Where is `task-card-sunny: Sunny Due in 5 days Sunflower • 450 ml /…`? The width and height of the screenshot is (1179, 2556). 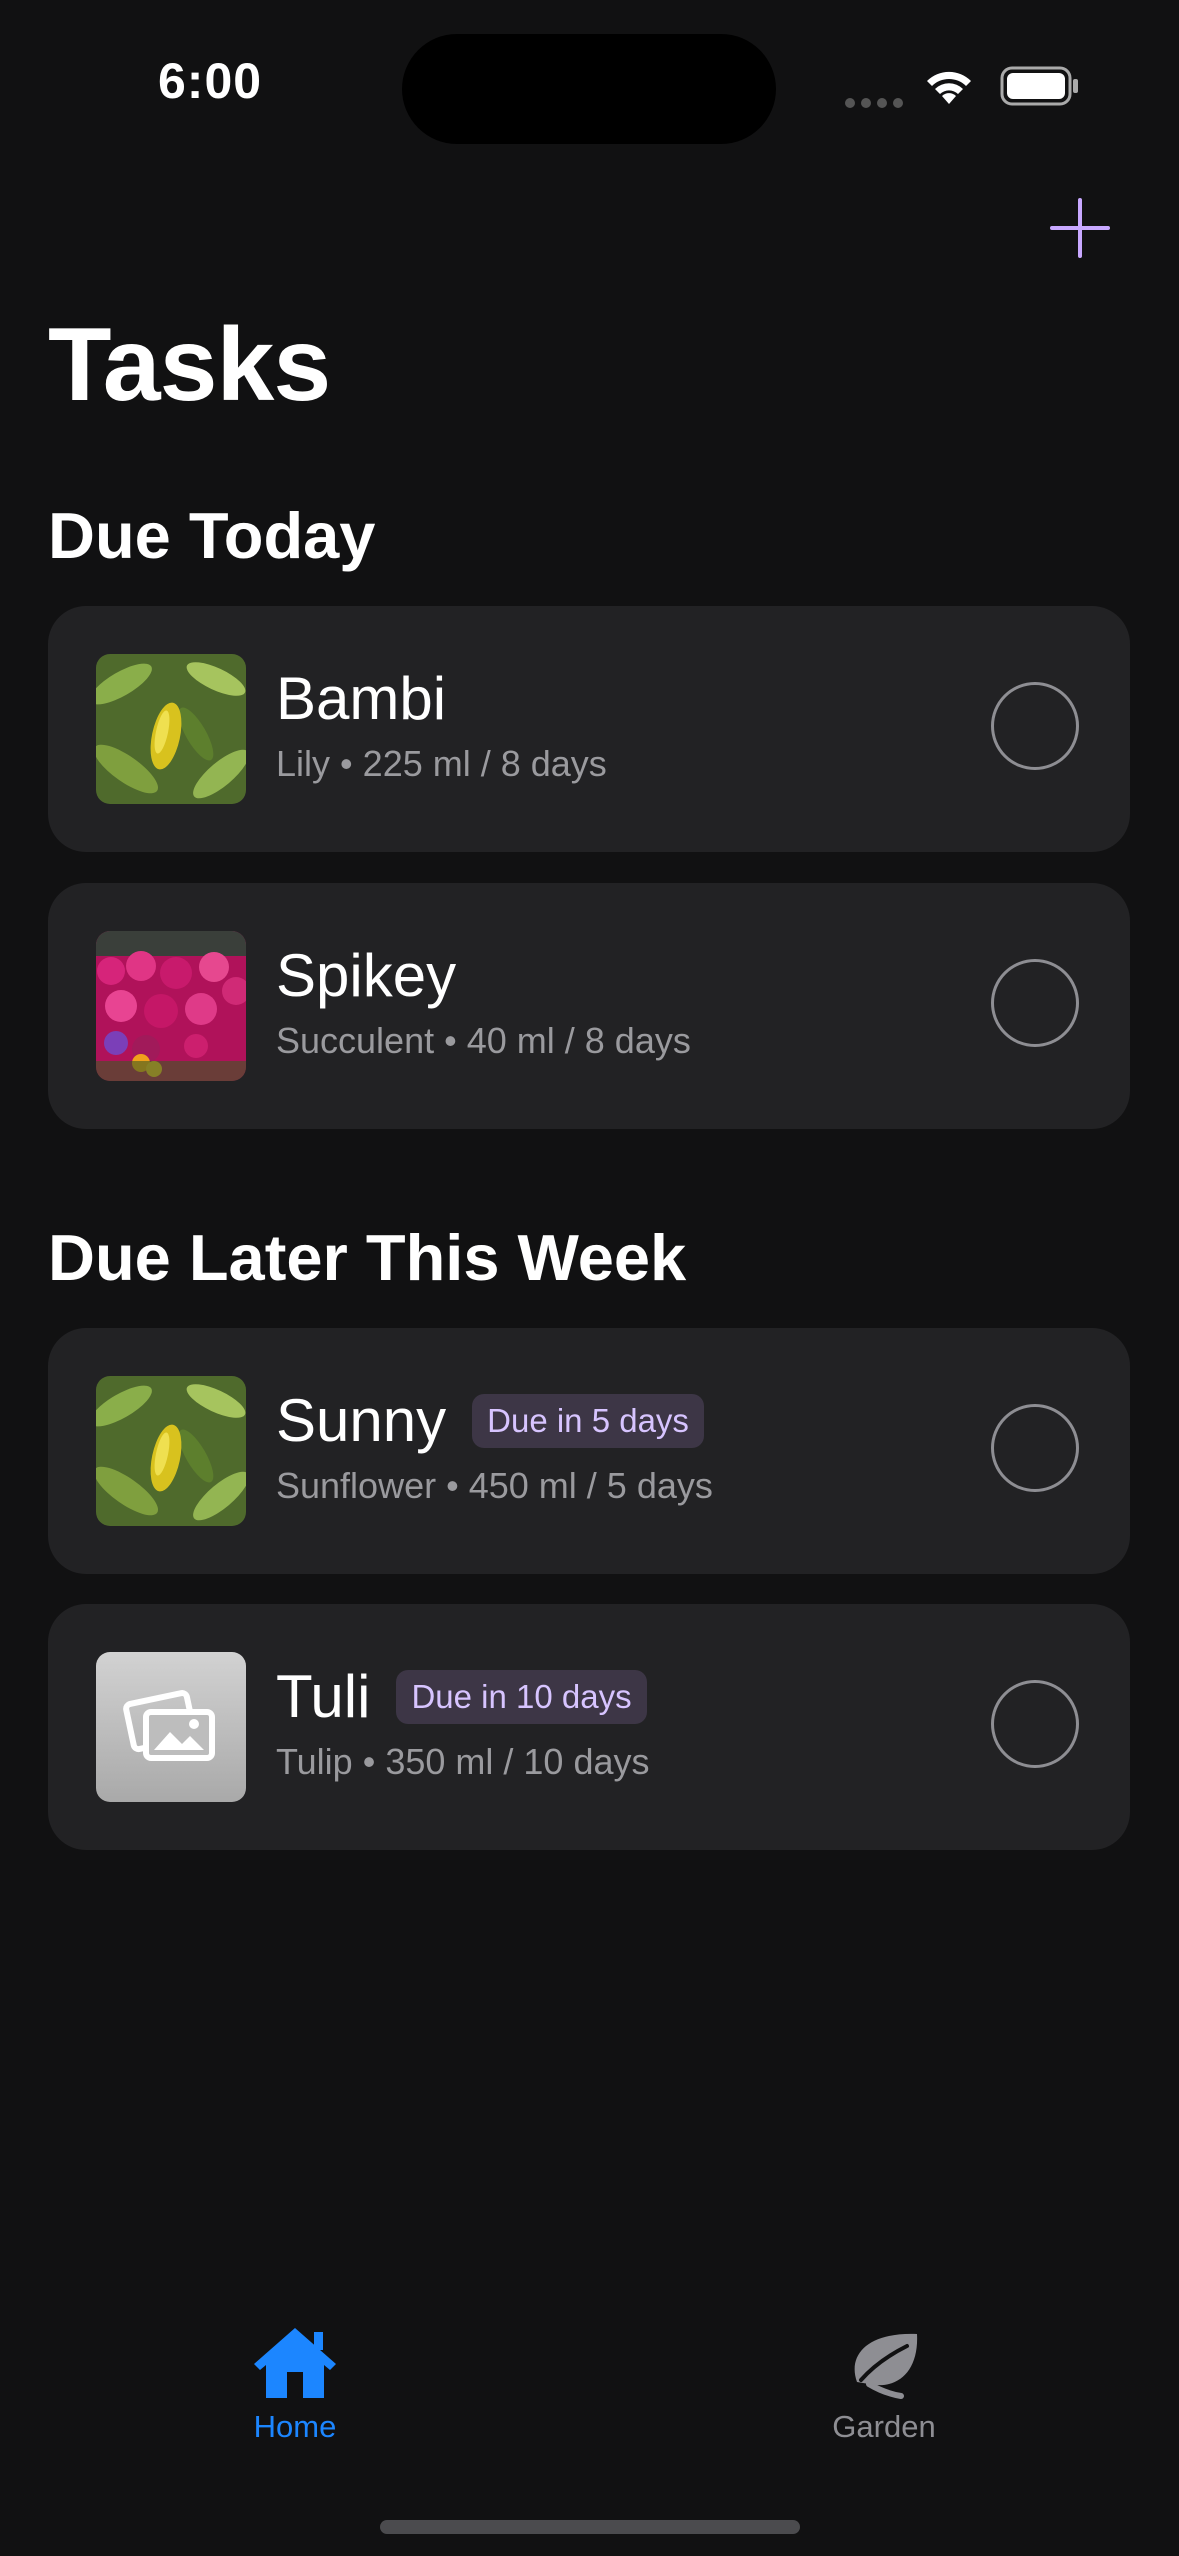
task-card-sunny: Sunny Due in 5 days Sunflower • 450 ml /… is located at coordinates (589, 1451).